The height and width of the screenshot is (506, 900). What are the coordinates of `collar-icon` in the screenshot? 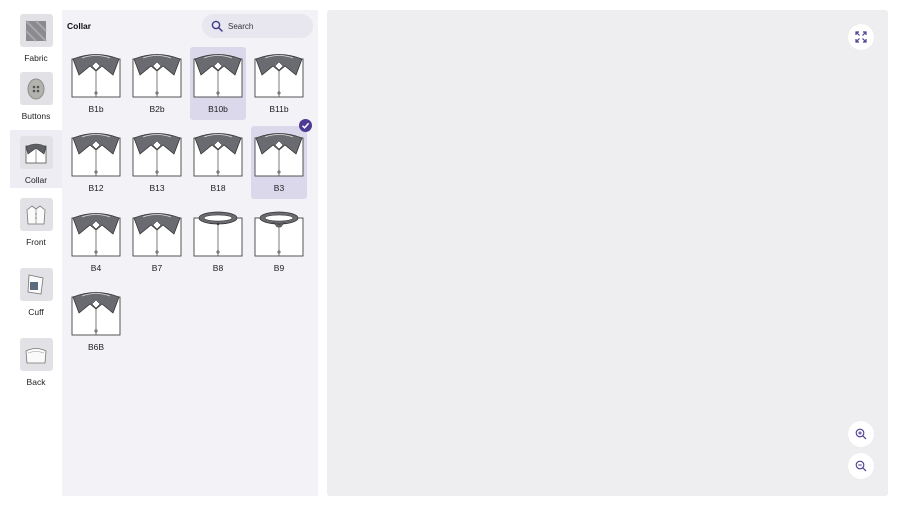 It's located at (36, 152).